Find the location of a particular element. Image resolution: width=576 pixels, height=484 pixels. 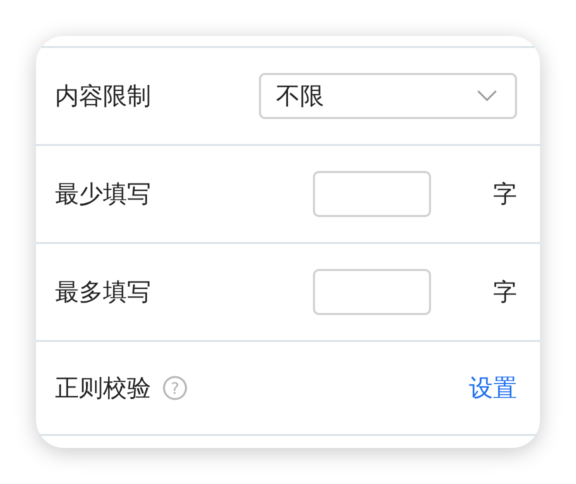

chevron-down-icon is located at coordinates (487, 96).